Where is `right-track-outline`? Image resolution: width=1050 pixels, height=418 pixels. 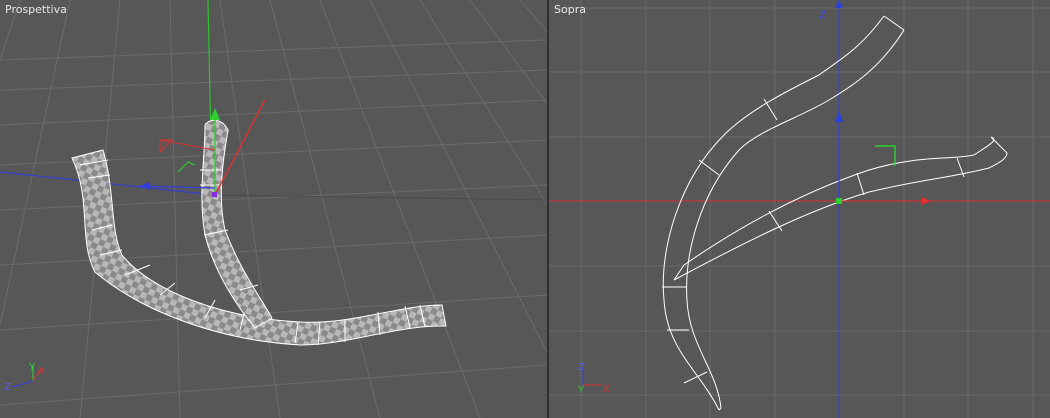
right-track-outline is located at coordinates (840, 208).